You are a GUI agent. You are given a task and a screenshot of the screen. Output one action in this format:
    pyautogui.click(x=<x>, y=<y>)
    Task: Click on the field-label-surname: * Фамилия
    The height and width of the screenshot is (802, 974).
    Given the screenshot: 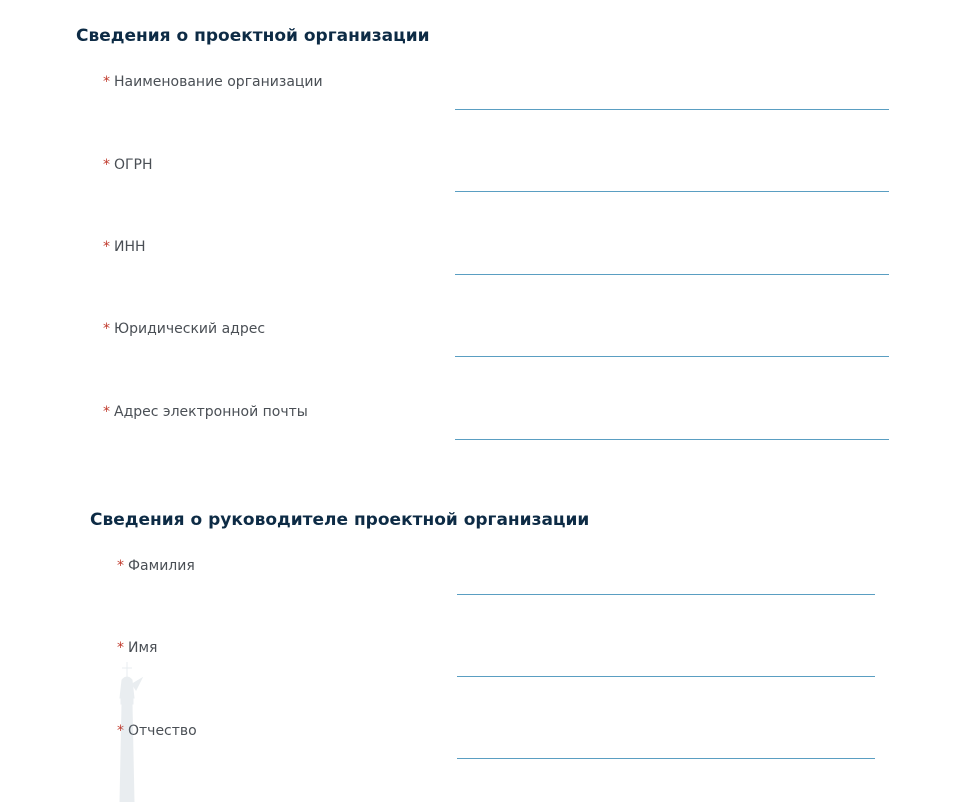 What is the action you would take?
    pyautogui.click(x=156, y=566)
    